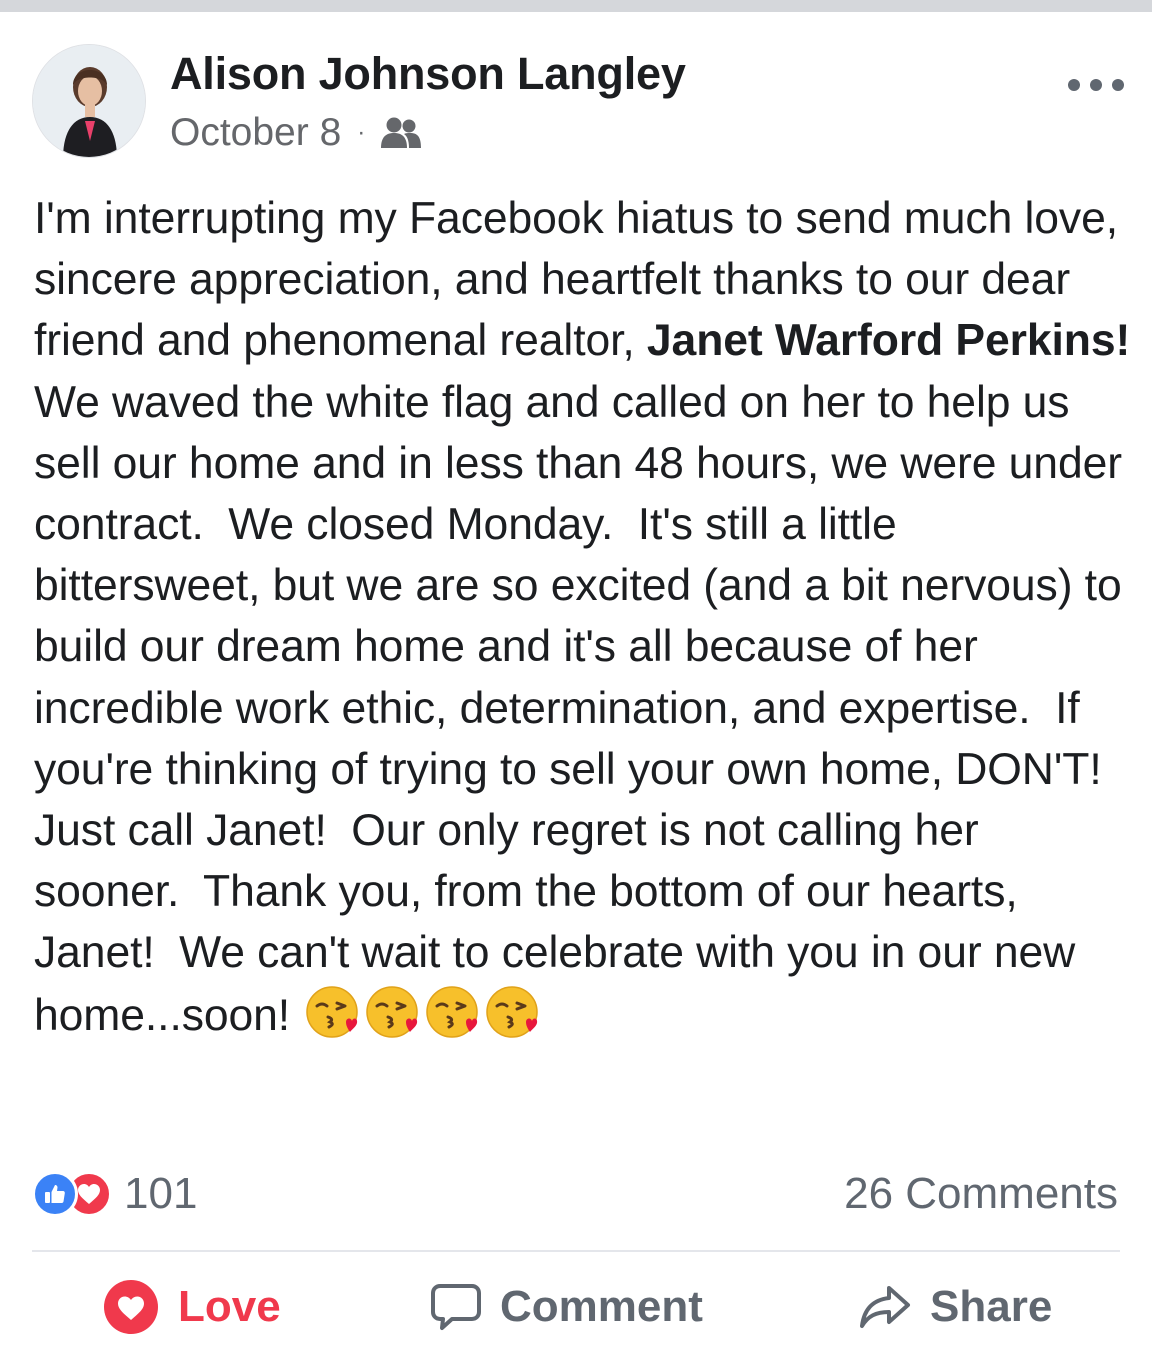  Describe the element at coordinates (422, 1012) in the screenshot. I see `emoji-group` at that location.